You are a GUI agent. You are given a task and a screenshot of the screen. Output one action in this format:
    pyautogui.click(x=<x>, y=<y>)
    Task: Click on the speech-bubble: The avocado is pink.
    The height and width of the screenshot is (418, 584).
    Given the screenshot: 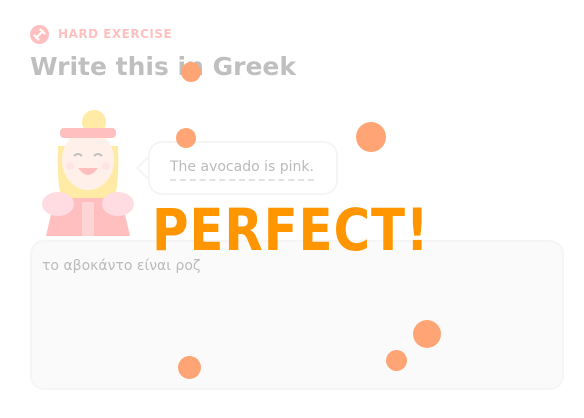 What is the action you would take?
    pyautogui.click(x=243, y=168)
    